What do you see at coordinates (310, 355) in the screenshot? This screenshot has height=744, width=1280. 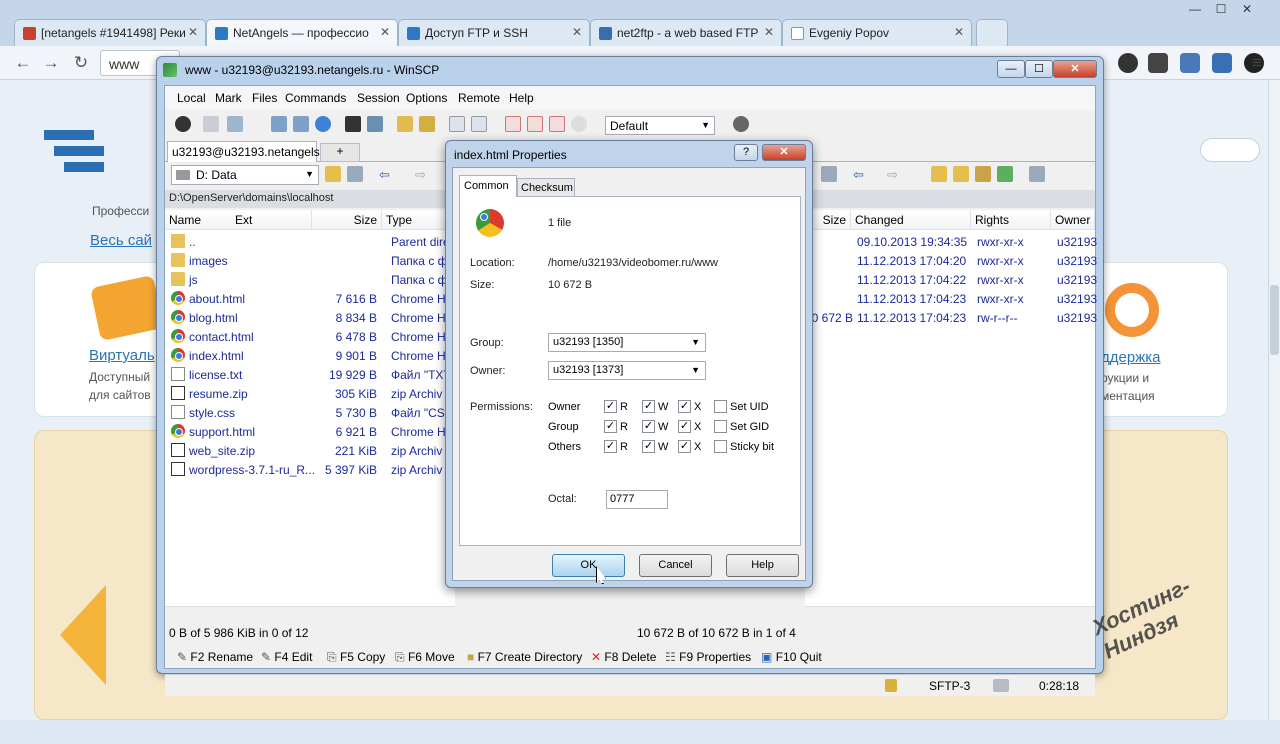 I see `file-row: index.html 9 901 B Chrome HT` at bounding box center [310, 355].